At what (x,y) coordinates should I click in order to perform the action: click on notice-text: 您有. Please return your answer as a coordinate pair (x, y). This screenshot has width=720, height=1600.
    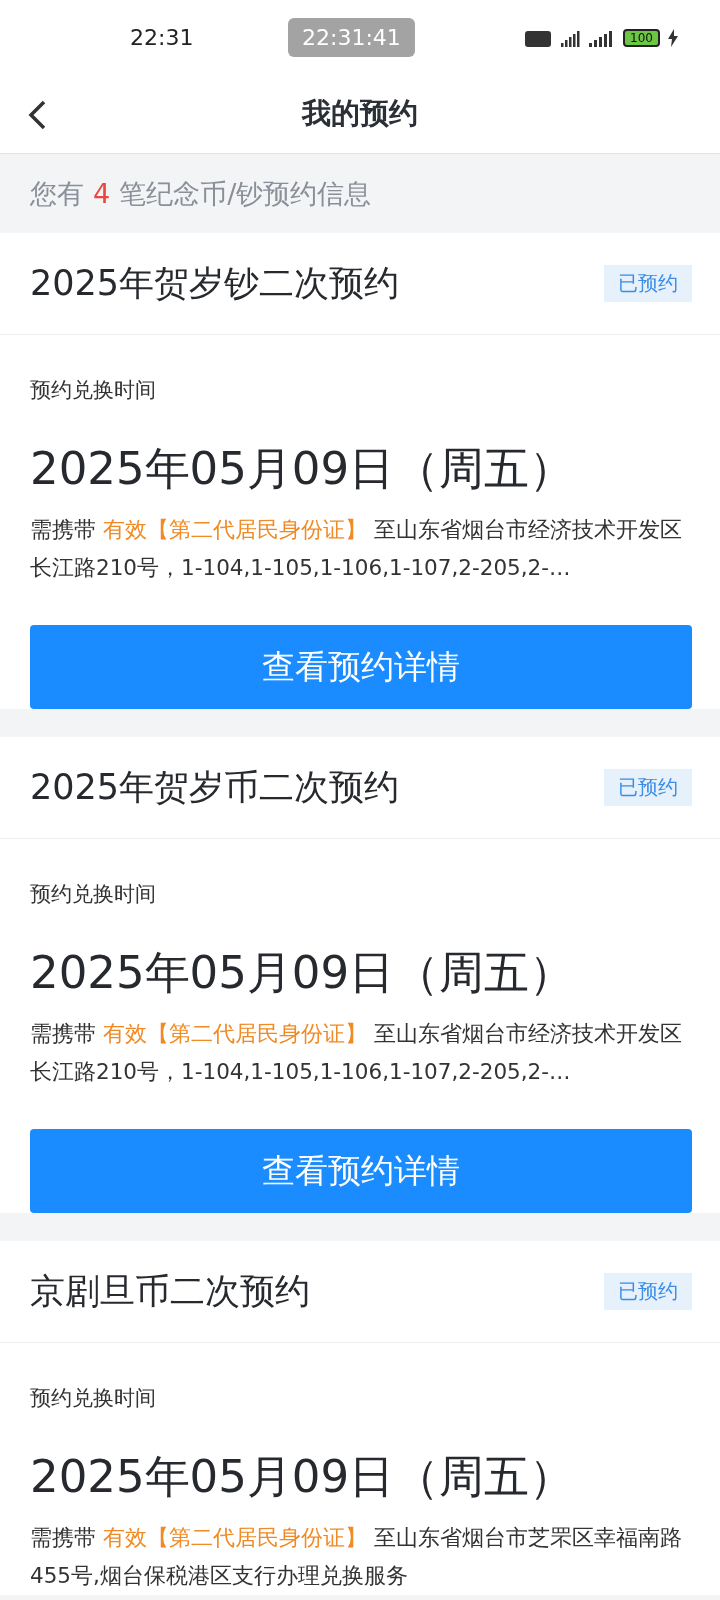
    Looking at the image, I should click on (57, 193).